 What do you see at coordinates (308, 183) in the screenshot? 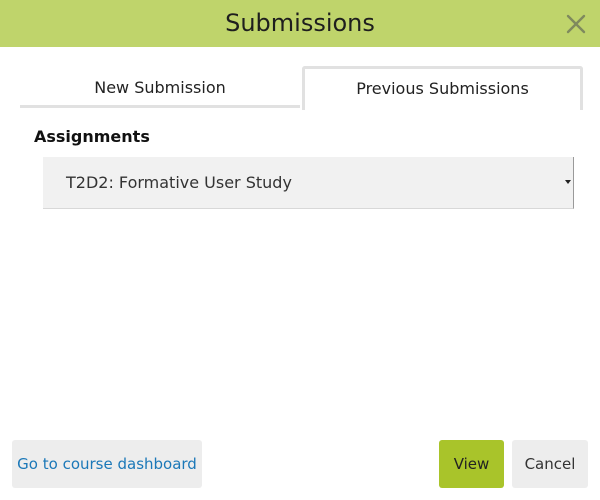
I see `assignment-select: T2D2: Formative User Study` at bounding box center [308, 183].